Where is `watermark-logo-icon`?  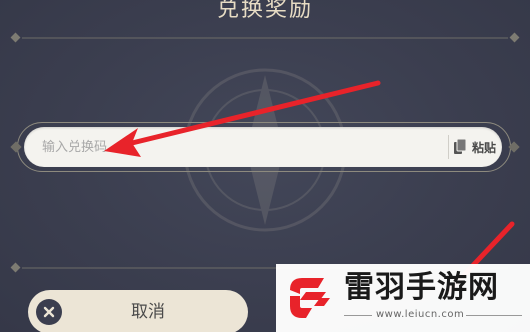
watermark-logo-icon is located at coordinates (310, 298).